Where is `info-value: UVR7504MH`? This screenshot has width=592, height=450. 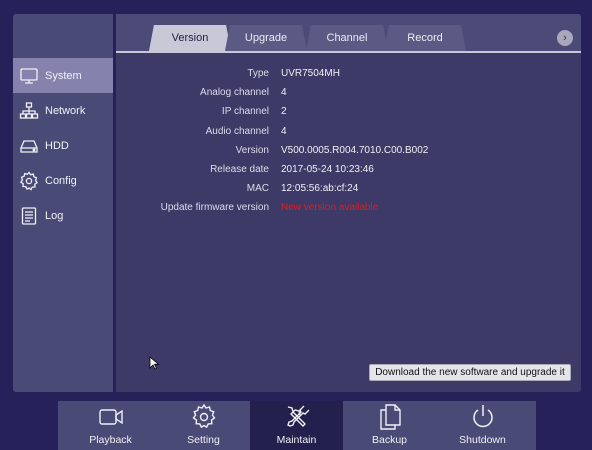
info-value: UVR7504MH is located at coordinates (310, 74).